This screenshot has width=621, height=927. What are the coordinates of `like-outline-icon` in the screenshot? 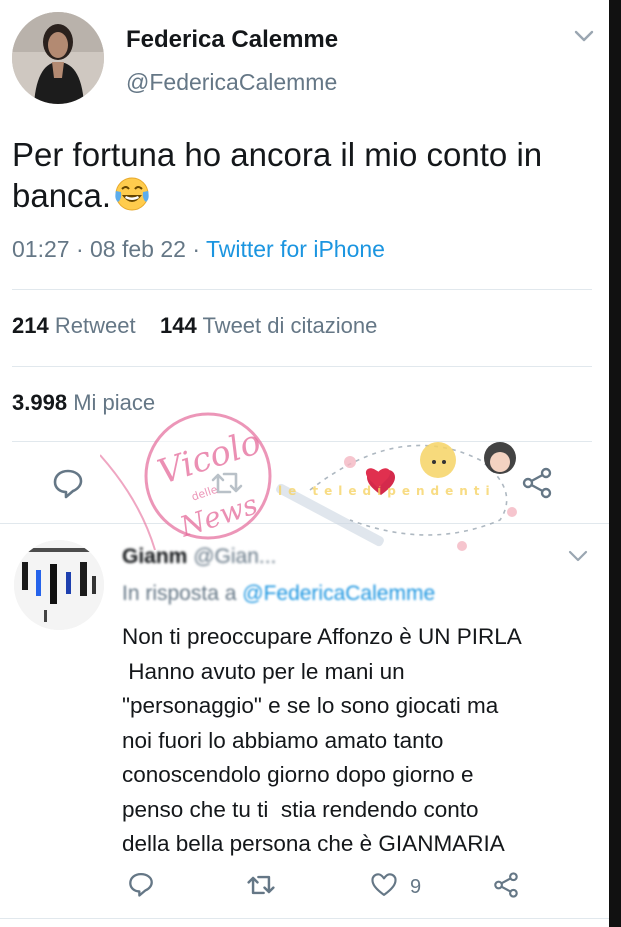 It's located at (384, 885).